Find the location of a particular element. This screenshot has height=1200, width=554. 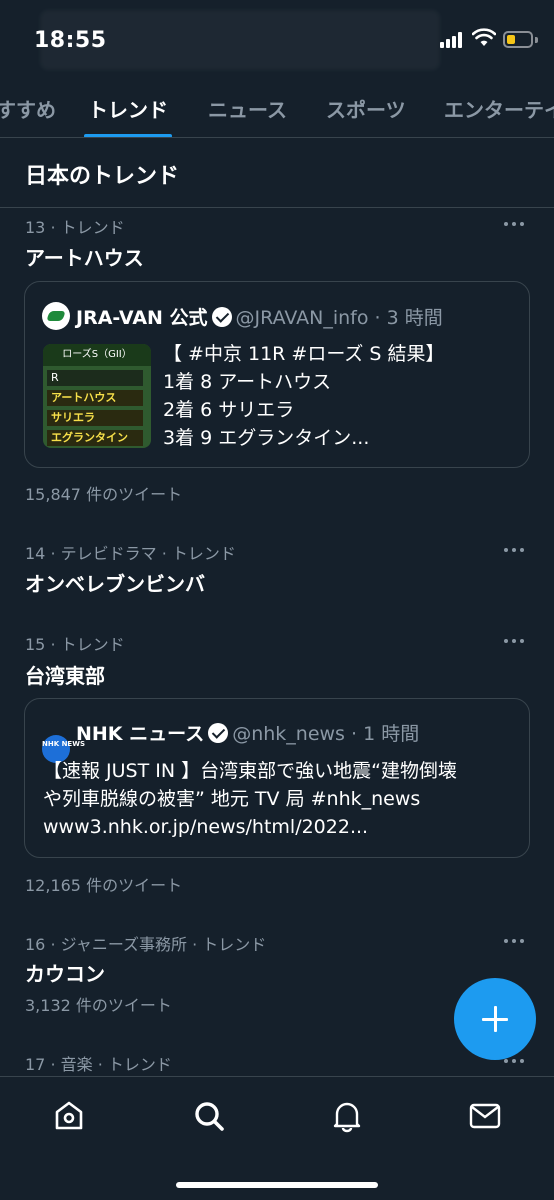

thumb-row: アートハウス is located at coordinates (95, 398).